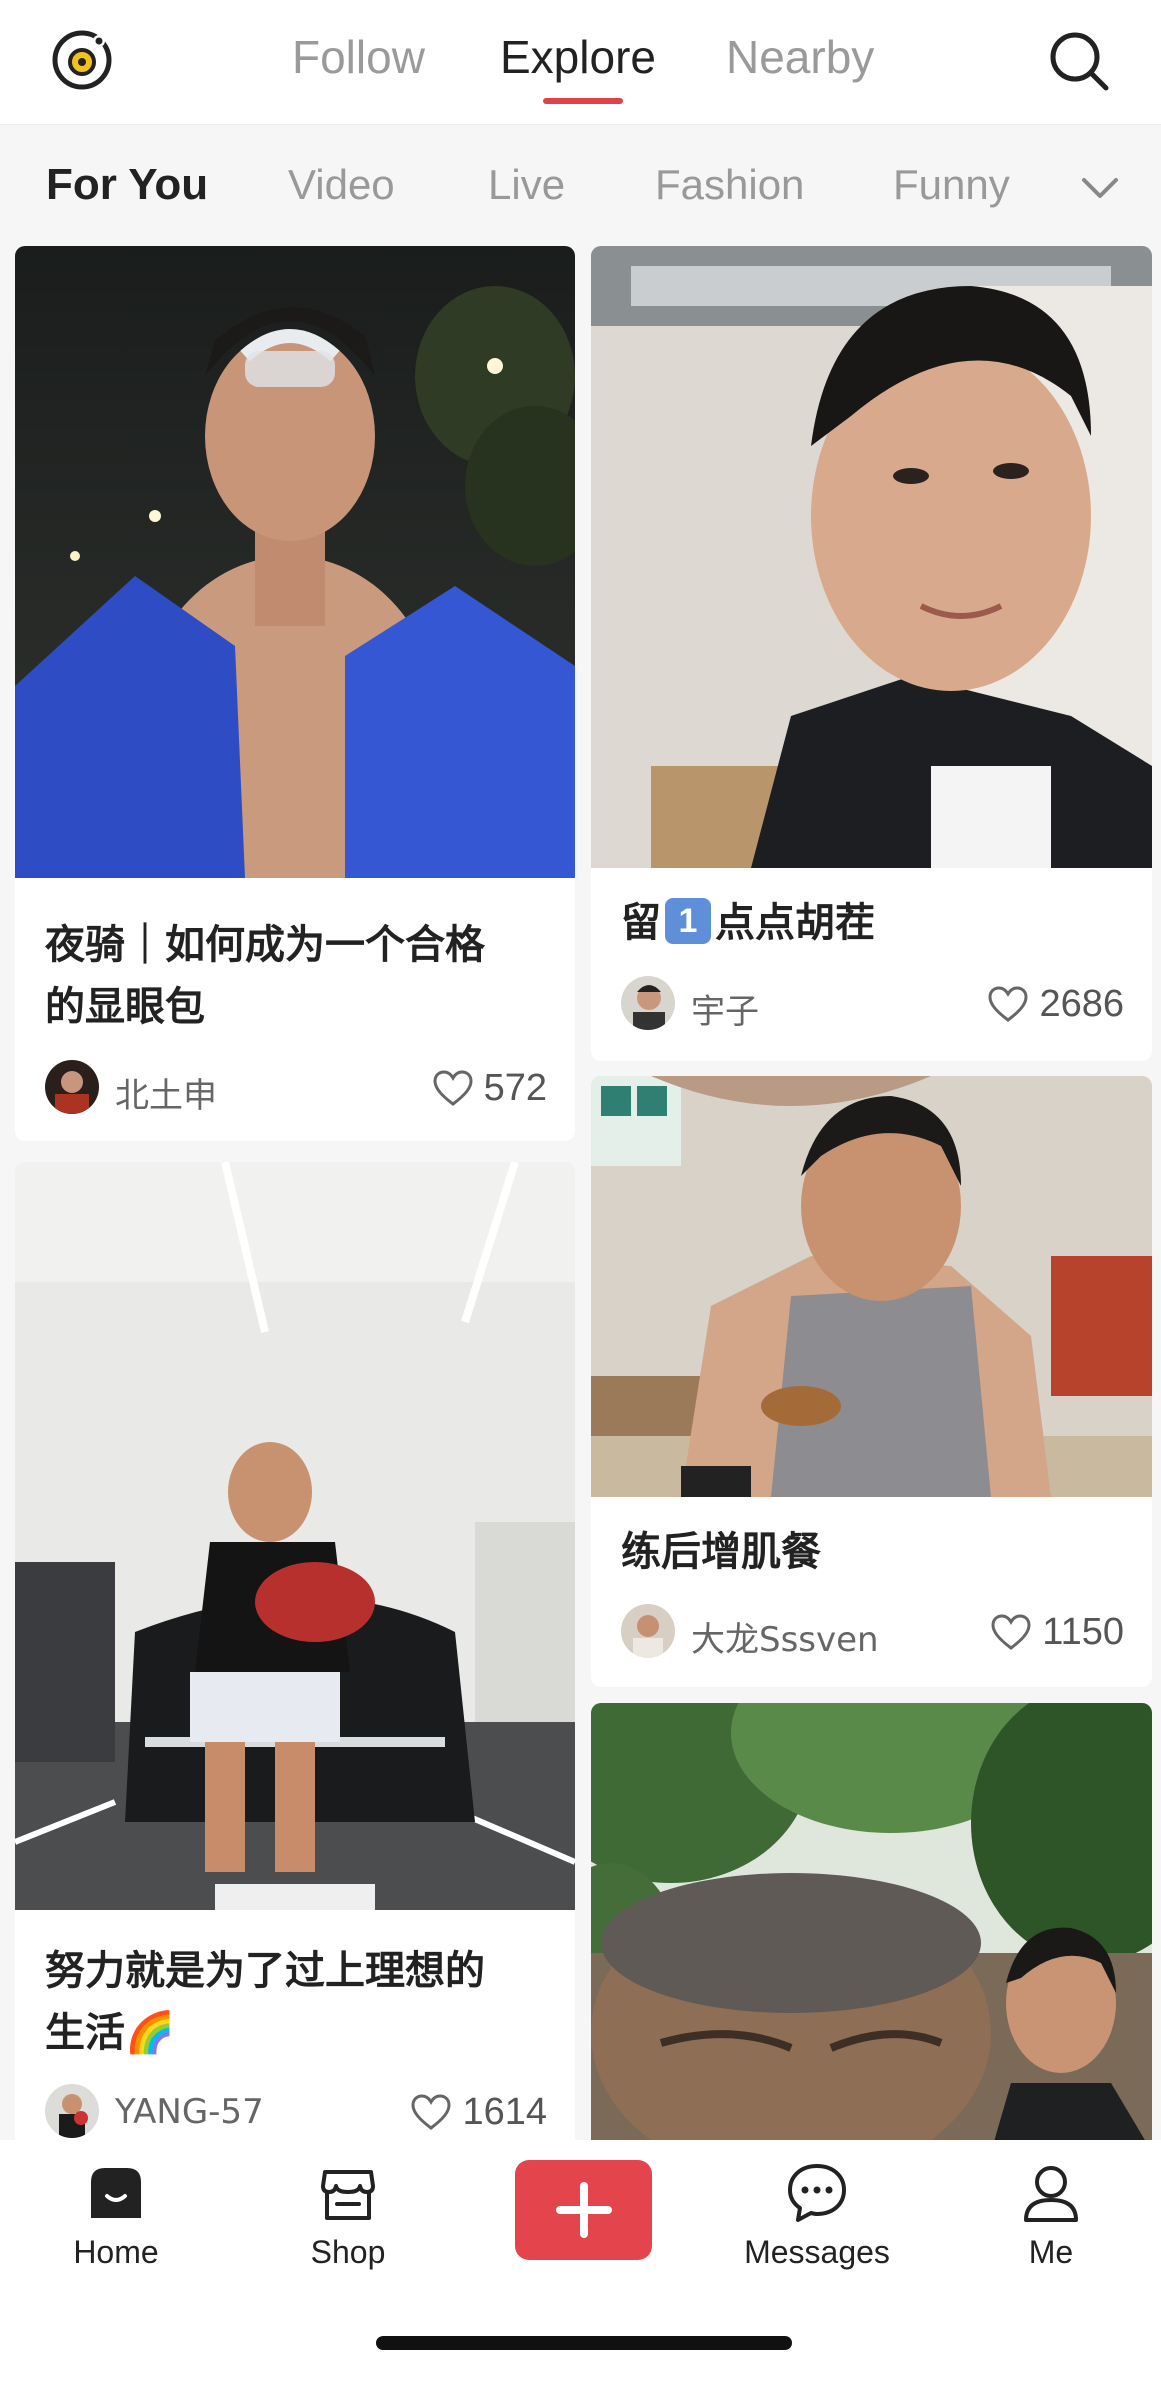  I want to click on nav-me: Me, so click(1051, 2215).